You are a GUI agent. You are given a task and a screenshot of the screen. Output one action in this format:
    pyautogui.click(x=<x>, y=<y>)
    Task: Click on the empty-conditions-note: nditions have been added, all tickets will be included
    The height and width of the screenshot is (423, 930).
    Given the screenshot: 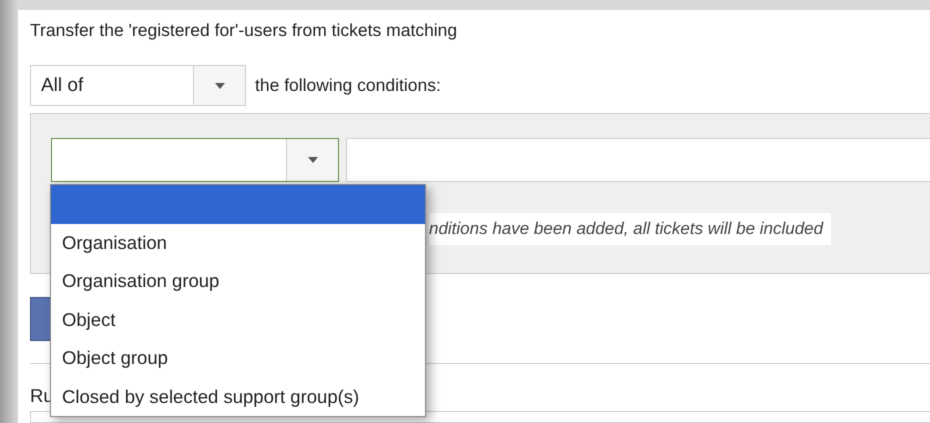 What is the action you would take?
    pyautogui.click(x=630, y=229)
    